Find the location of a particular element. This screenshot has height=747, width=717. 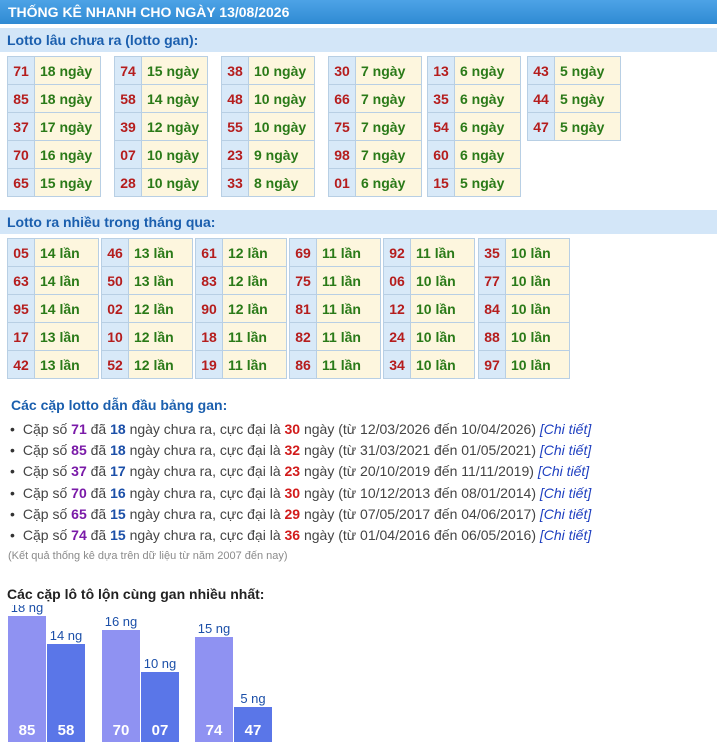

lotto-number: 71 is located at coordinates (21, 70).